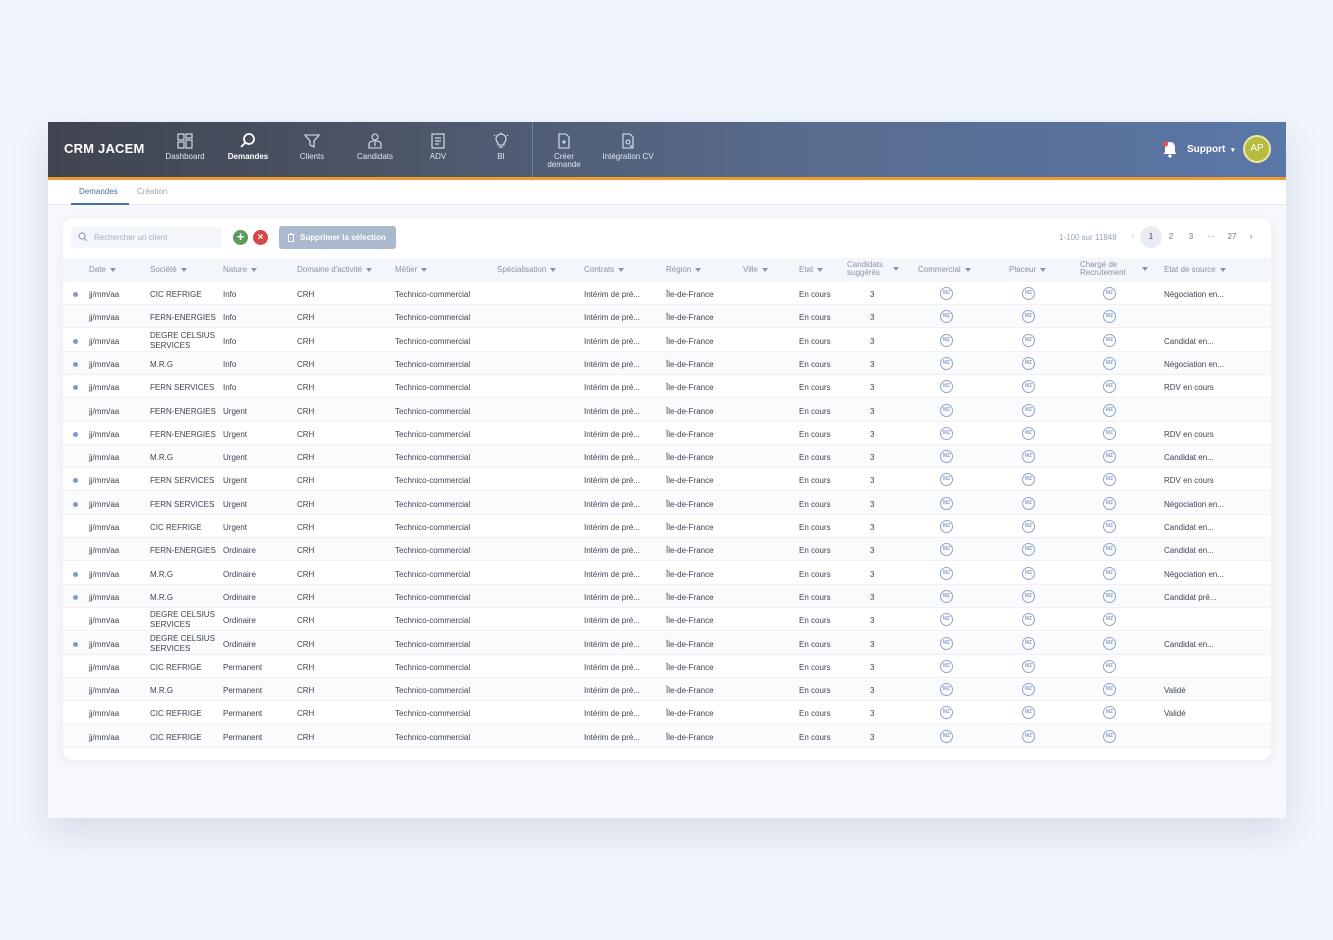  What do you see at coordinates (1151, 237) in the screenshot?
I see `pagination-page-1: 1` at bounding box center [1151, 237].